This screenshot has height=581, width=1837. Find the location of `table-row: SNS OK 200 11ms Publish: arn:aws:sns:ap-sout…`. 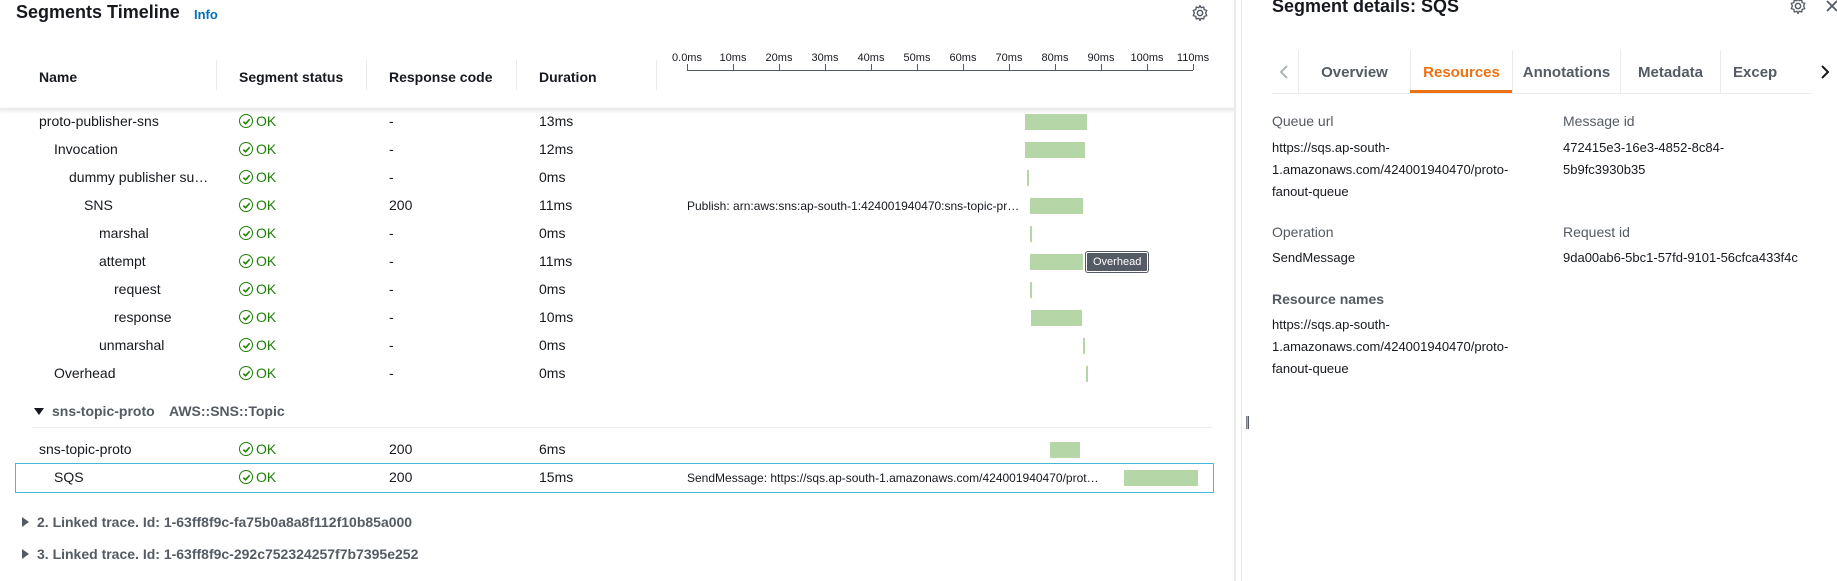

table-row: SNS OK 200 11ms Publish: arn:aws:sns:ap-sout… is located at coordinates (617, 206).